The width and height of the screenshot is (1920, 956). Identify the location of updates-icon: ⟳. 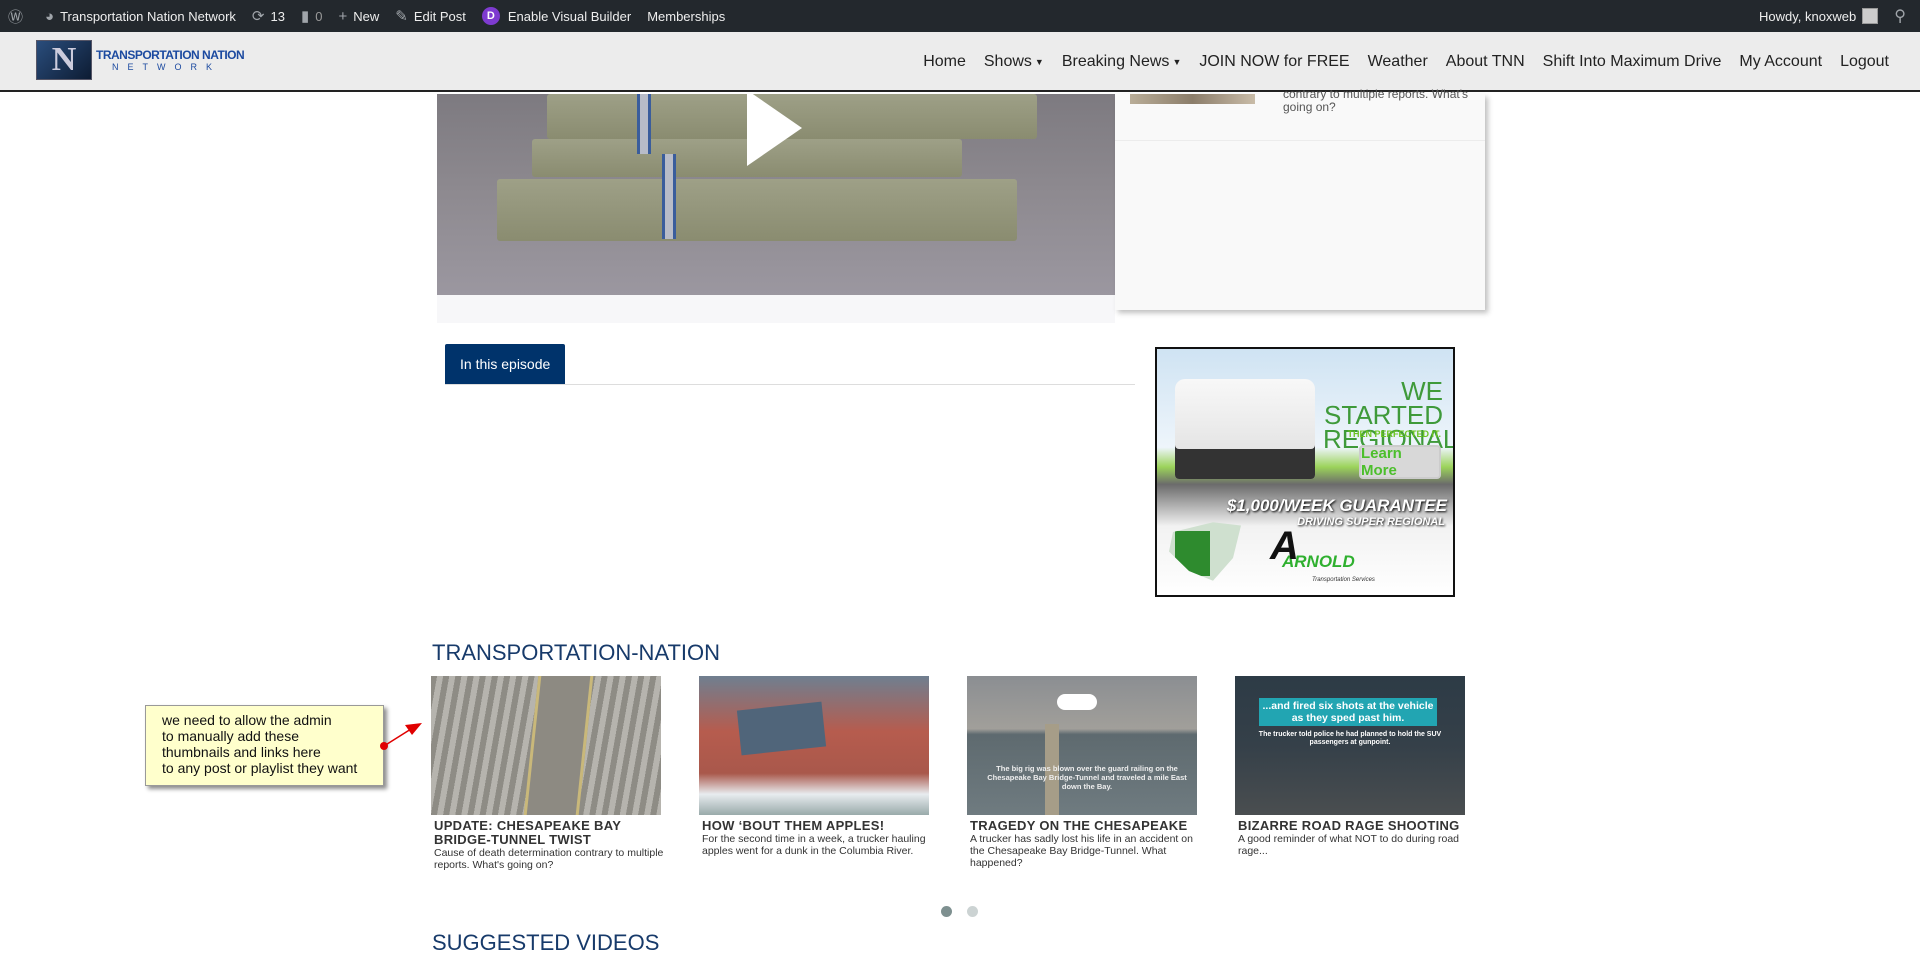
(258, 16).